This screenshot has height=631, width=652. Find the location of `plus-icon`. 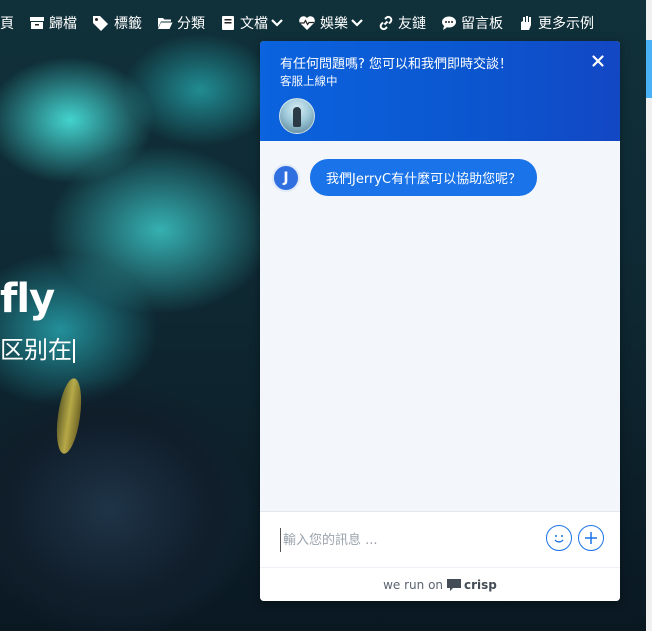

plus-icon is located at coordinates (591, 538).